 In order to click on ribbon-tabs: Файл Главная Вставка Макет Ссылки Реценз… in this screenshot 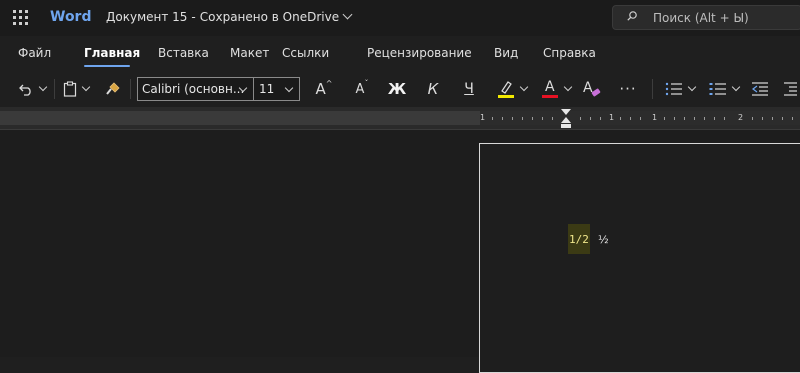, I will do `click(400, 53)`.